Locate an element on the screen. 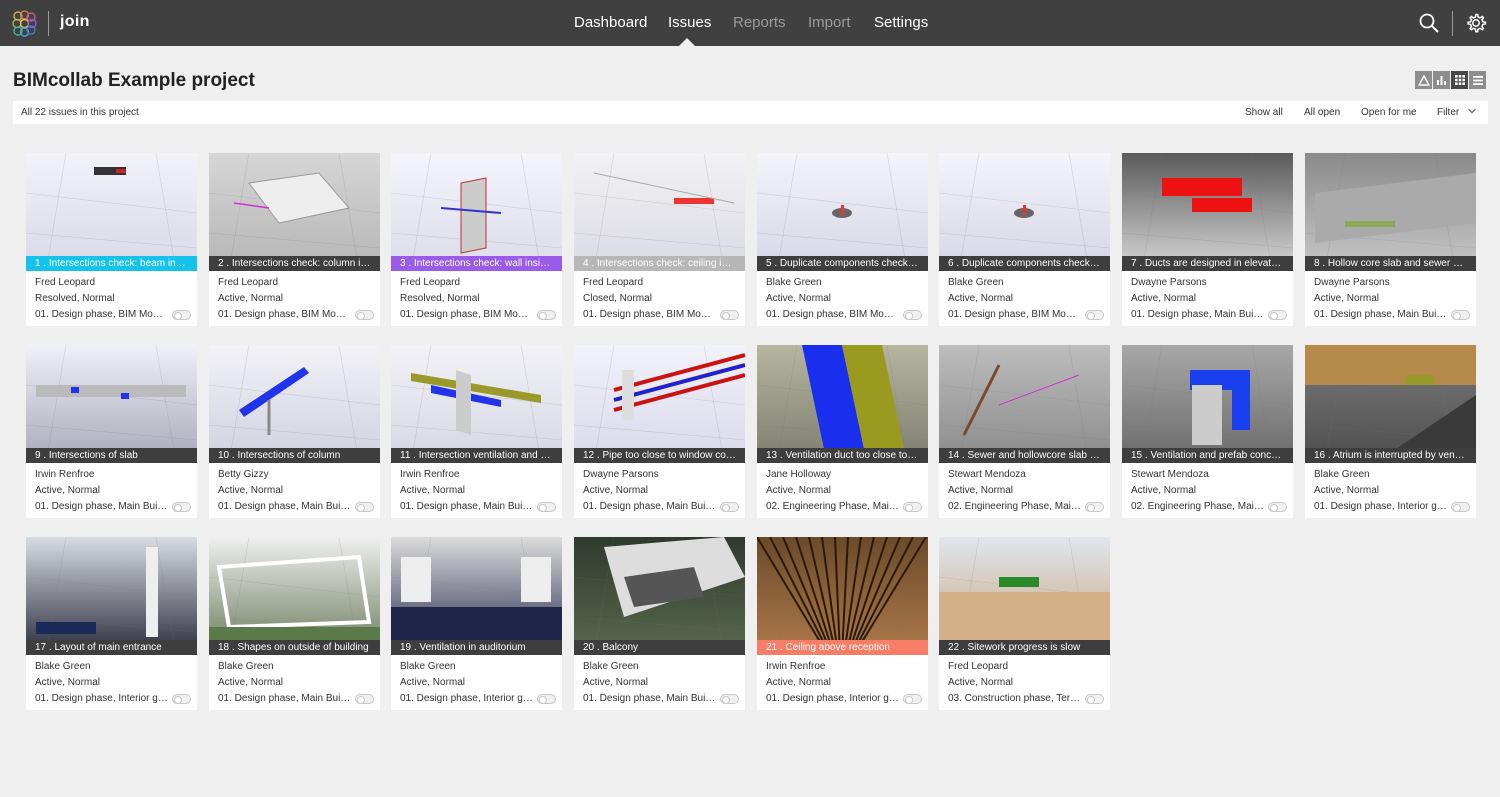  issue-title: 19 . Ventilation in auditorium is located at coordinates (476, 647).